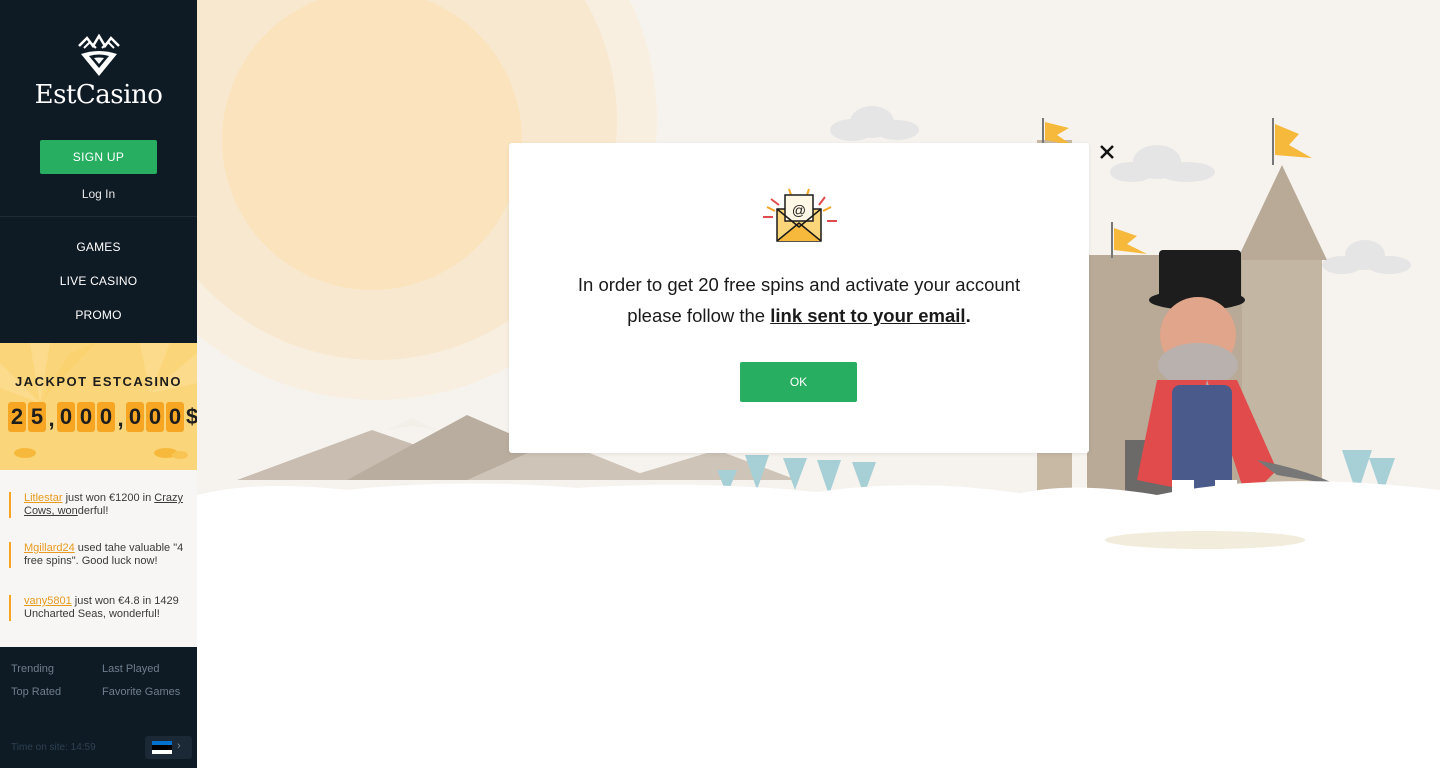 This screenshot has height=768, width=1440. What do you see at coordinates (130, 669) in the screenshot?
I see `footer-link-last-played: Last Played` at bounding box center [130, 669].